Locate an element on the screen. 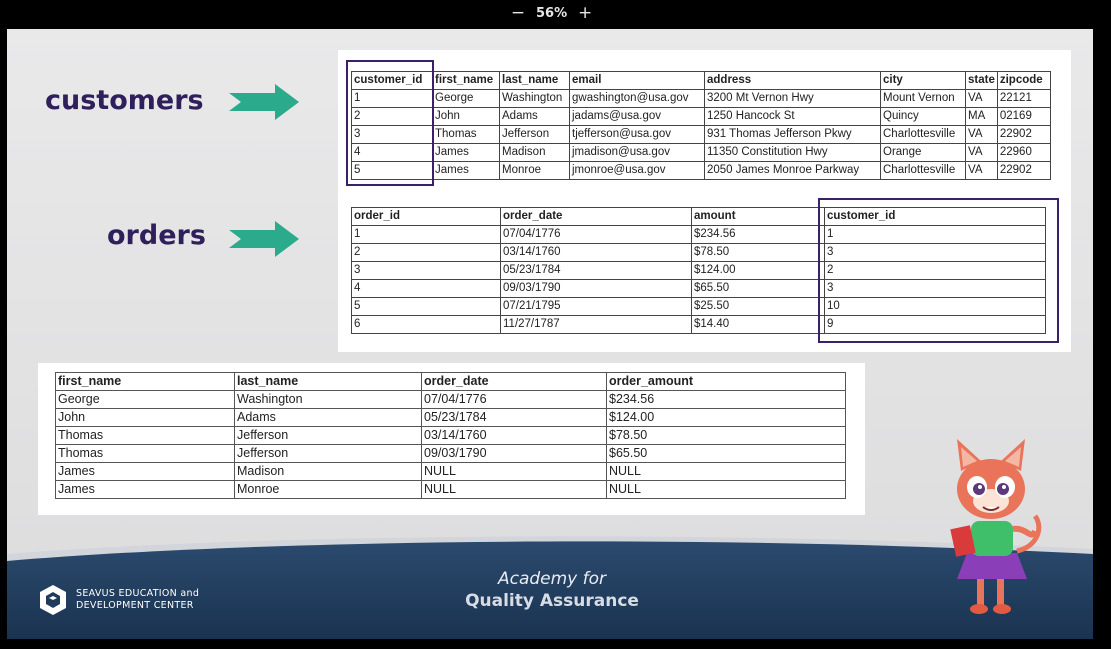  zoom-control: − 56% + is located at coordinates (551, 13).